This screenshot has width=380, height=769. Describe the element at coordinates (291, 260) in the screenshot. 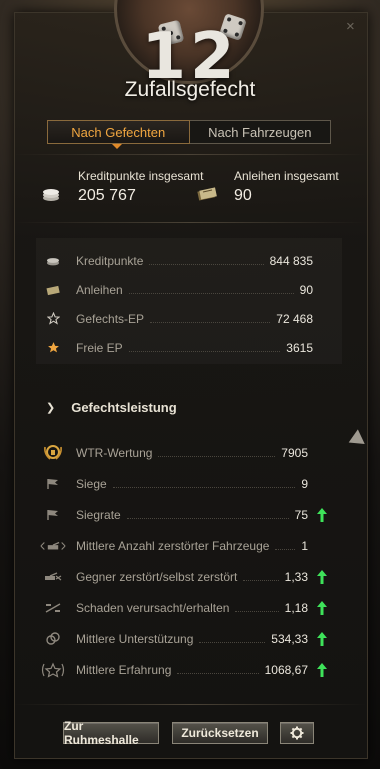

I see `stat-value: 844 835` at that location.